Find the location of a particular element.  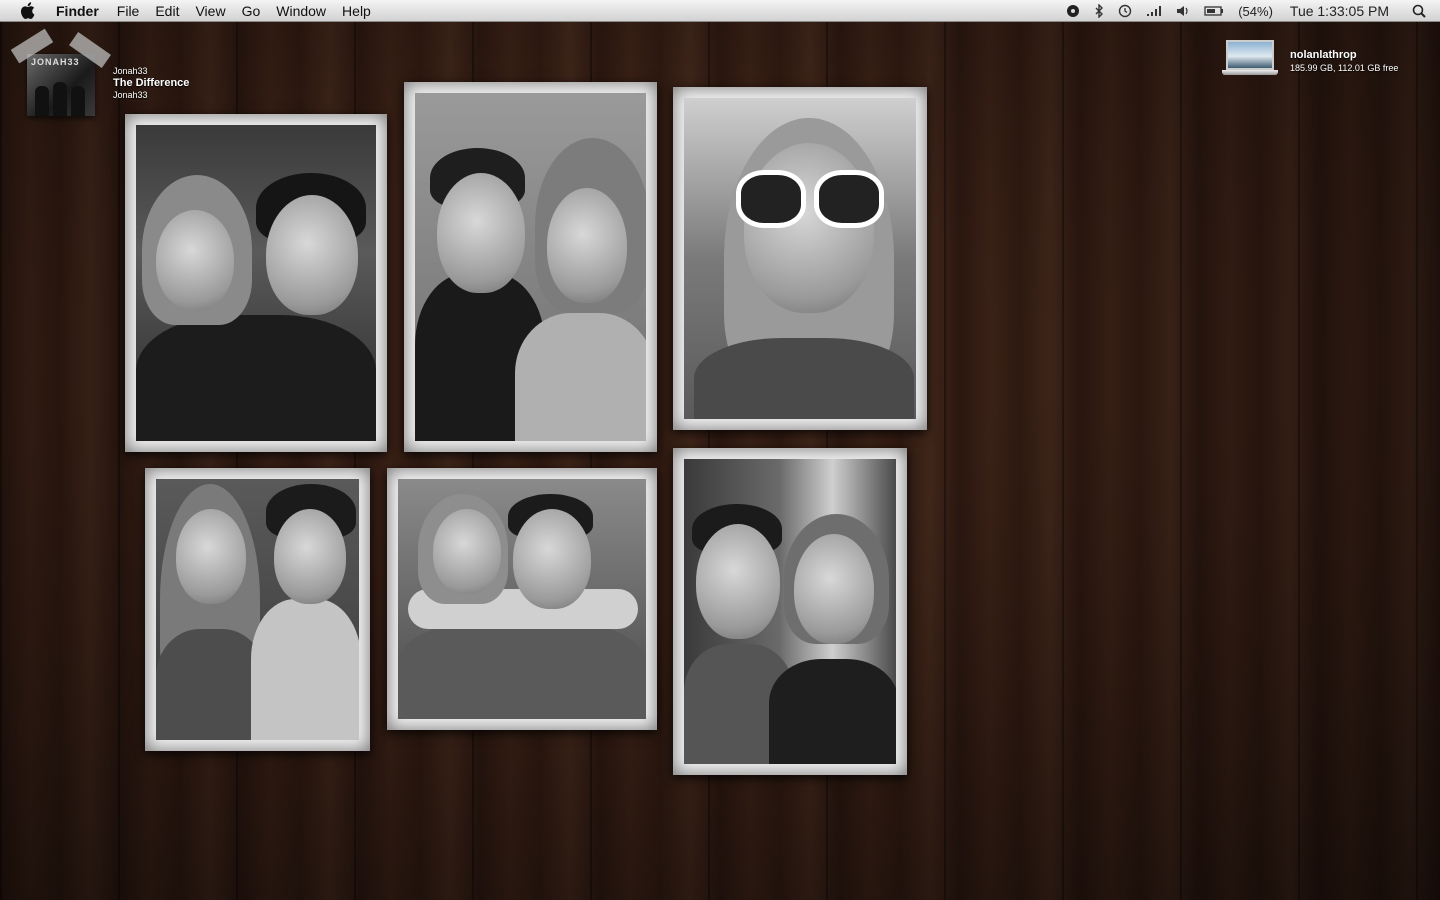

battery-icon is located at coordinates (1214, 11).